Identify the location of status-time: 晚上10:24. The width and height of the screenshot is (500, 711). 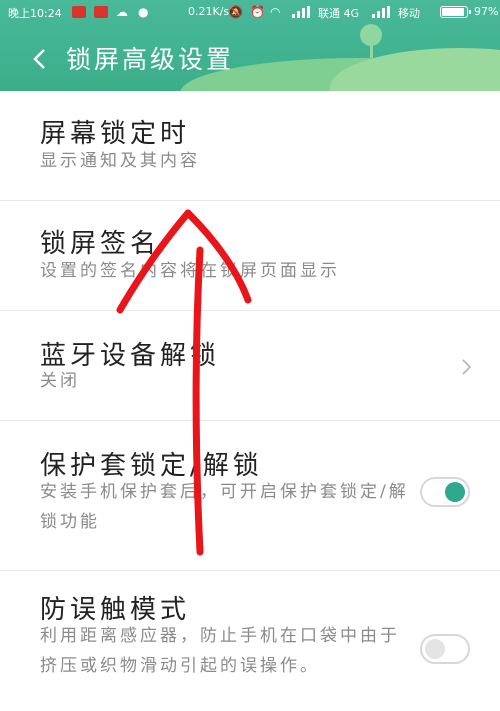
(35, 13).